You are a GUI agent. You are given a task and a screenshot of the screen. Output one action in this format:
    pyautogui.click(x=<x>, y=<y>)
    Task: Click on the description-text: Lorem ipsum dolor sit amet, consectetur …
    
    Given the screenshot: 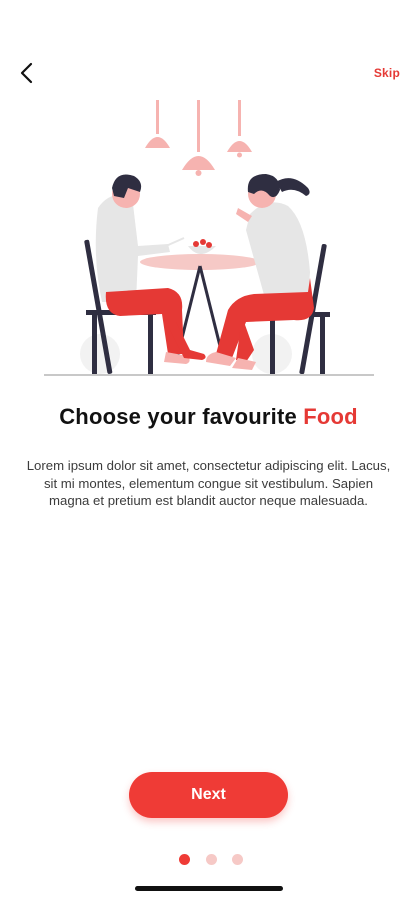 What is the action you would take?
    pyautogui.click(x=208, y=483)
    